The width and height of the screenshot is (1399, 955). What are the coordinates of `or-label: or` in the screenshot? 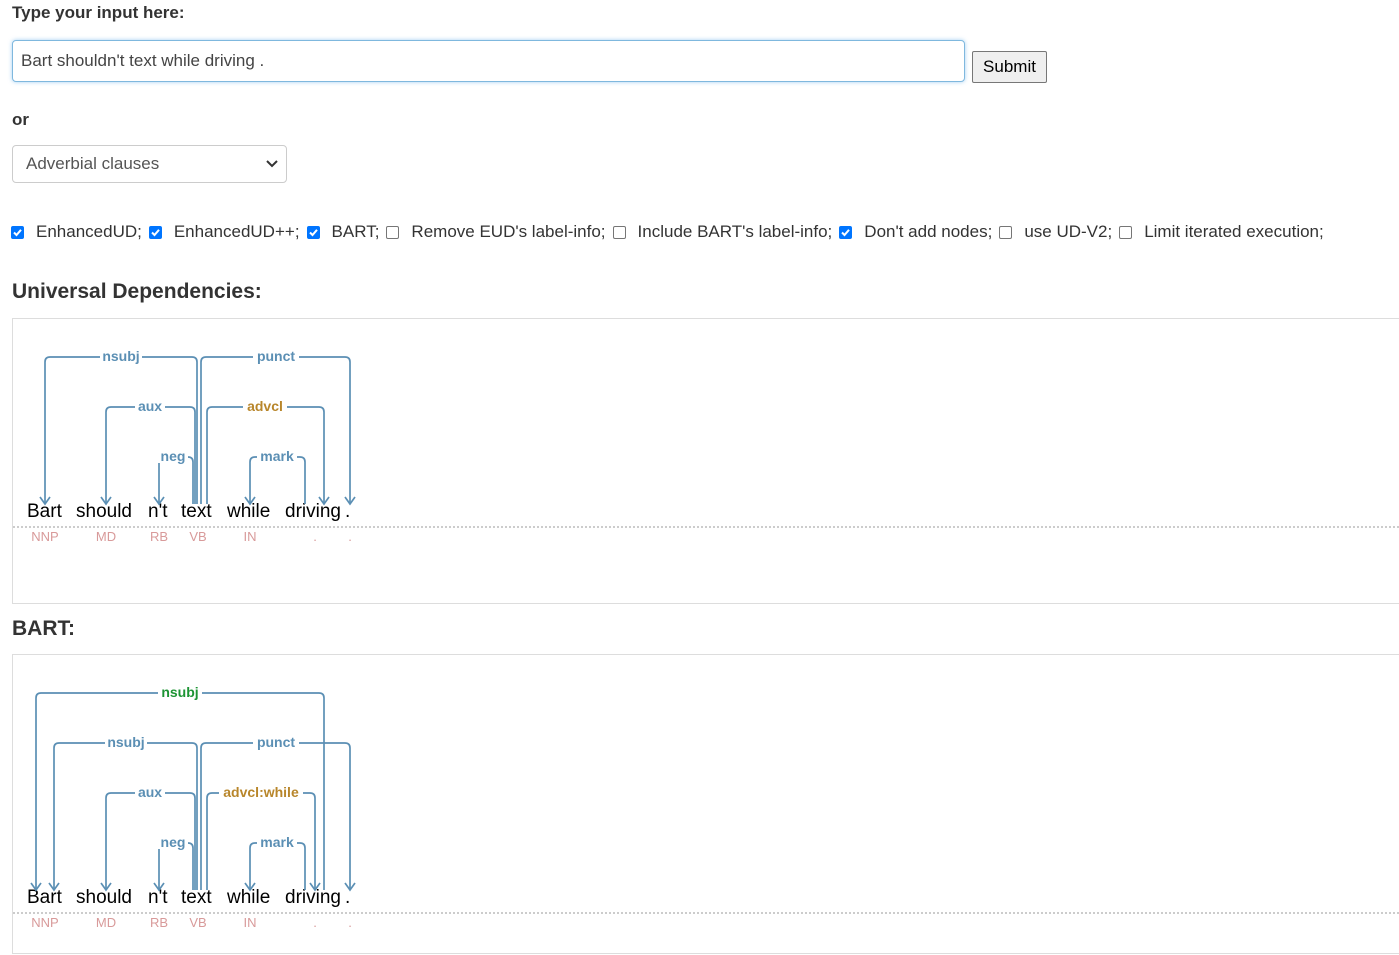 It's located at (20, 119).